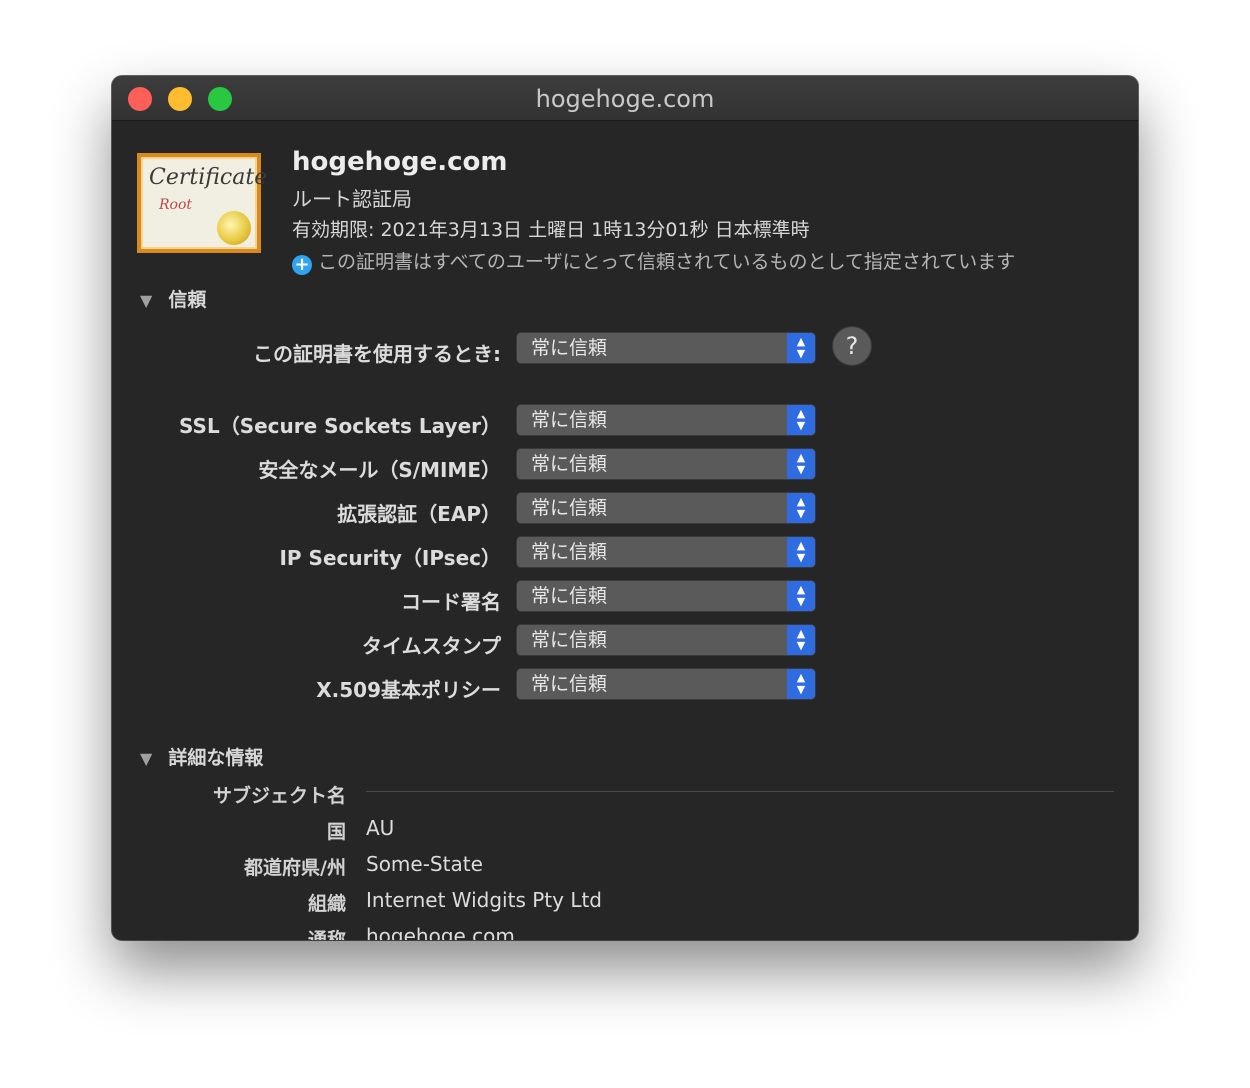 This screenshot has width=1250, height=1088. I want to click on timestamp-popup: 常に信頼 ▲ ▼, so click(666, 640).